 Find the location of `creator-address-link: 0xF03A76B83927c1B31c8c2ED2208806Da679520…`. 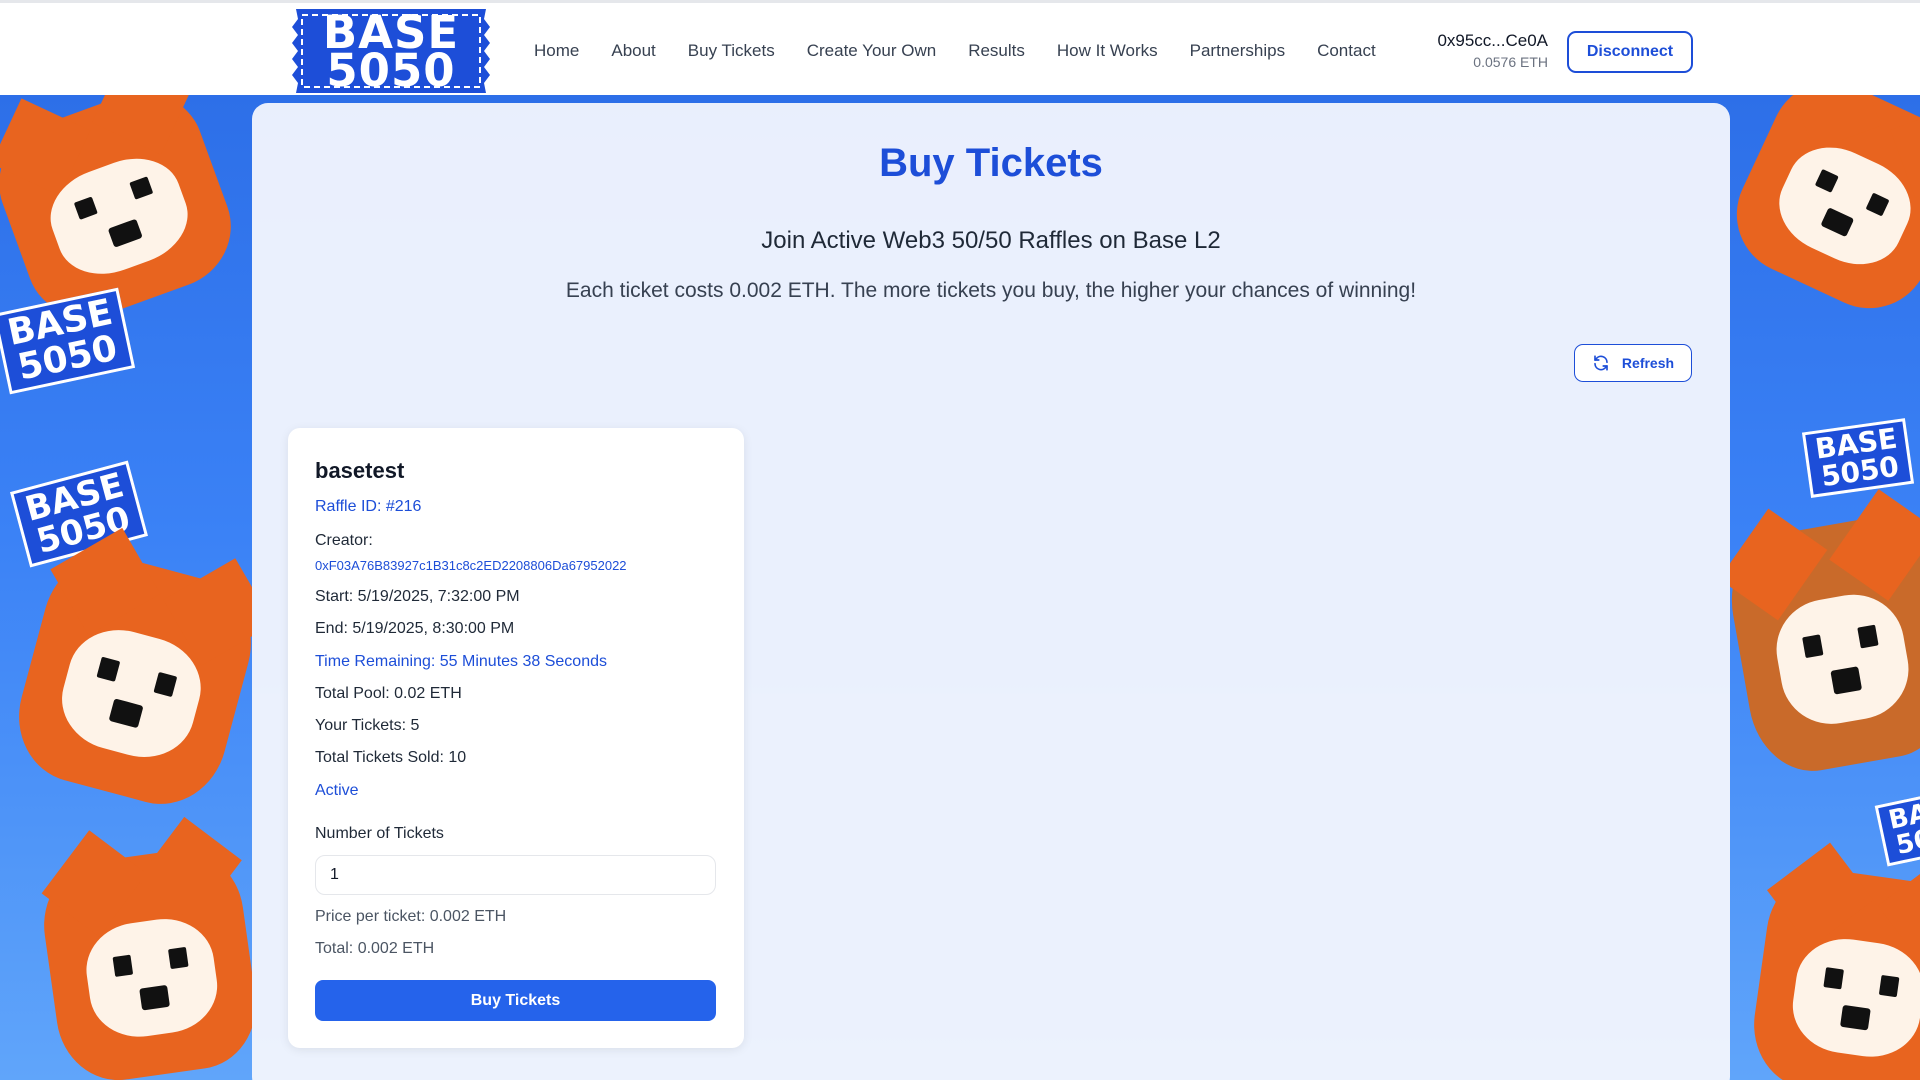

creator-address-link: 0xF03A76B83927c1B31c8c2ED2208806Da679520… is located at coordinates (471, 565).